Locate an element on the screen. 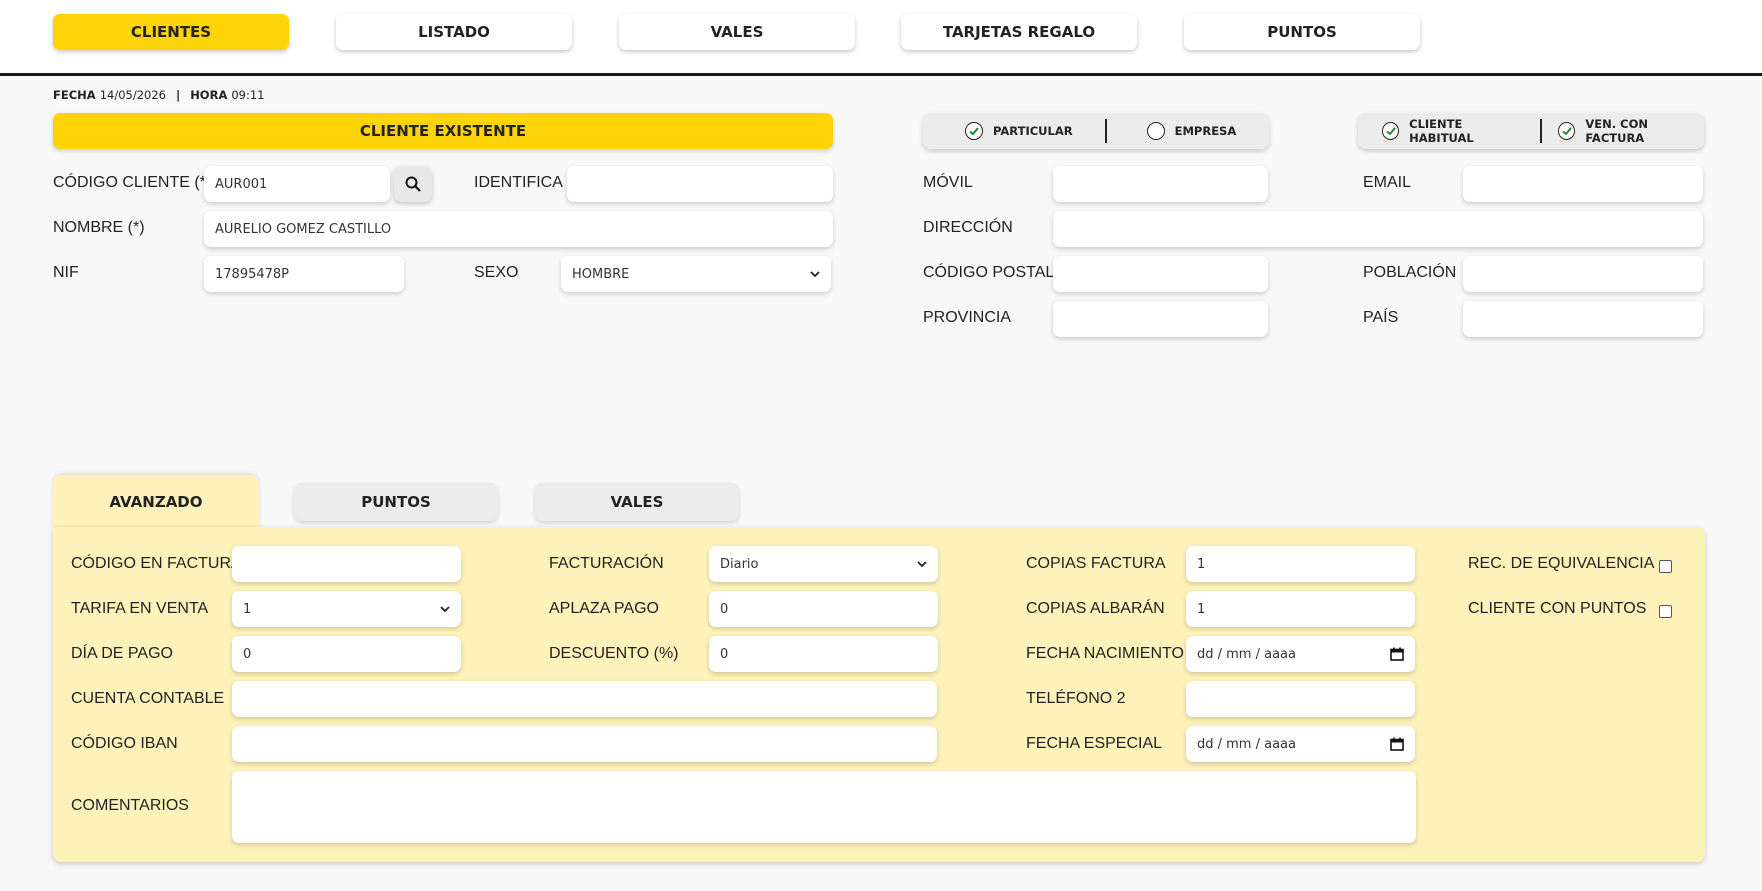 This screenshot has width=1762, height=891. search-button is located at coordinates (413, 184).